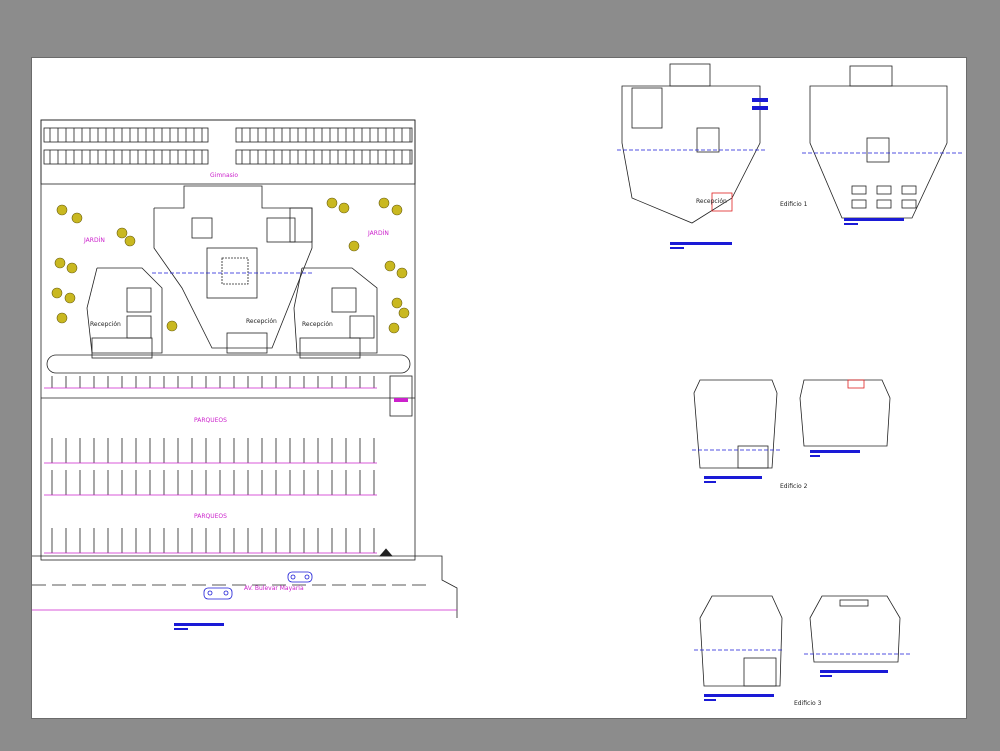 The width and height of the screenshot is (1000, 751). I want to click on parking-lower-label: PARQUEOS, so click(210, 516).